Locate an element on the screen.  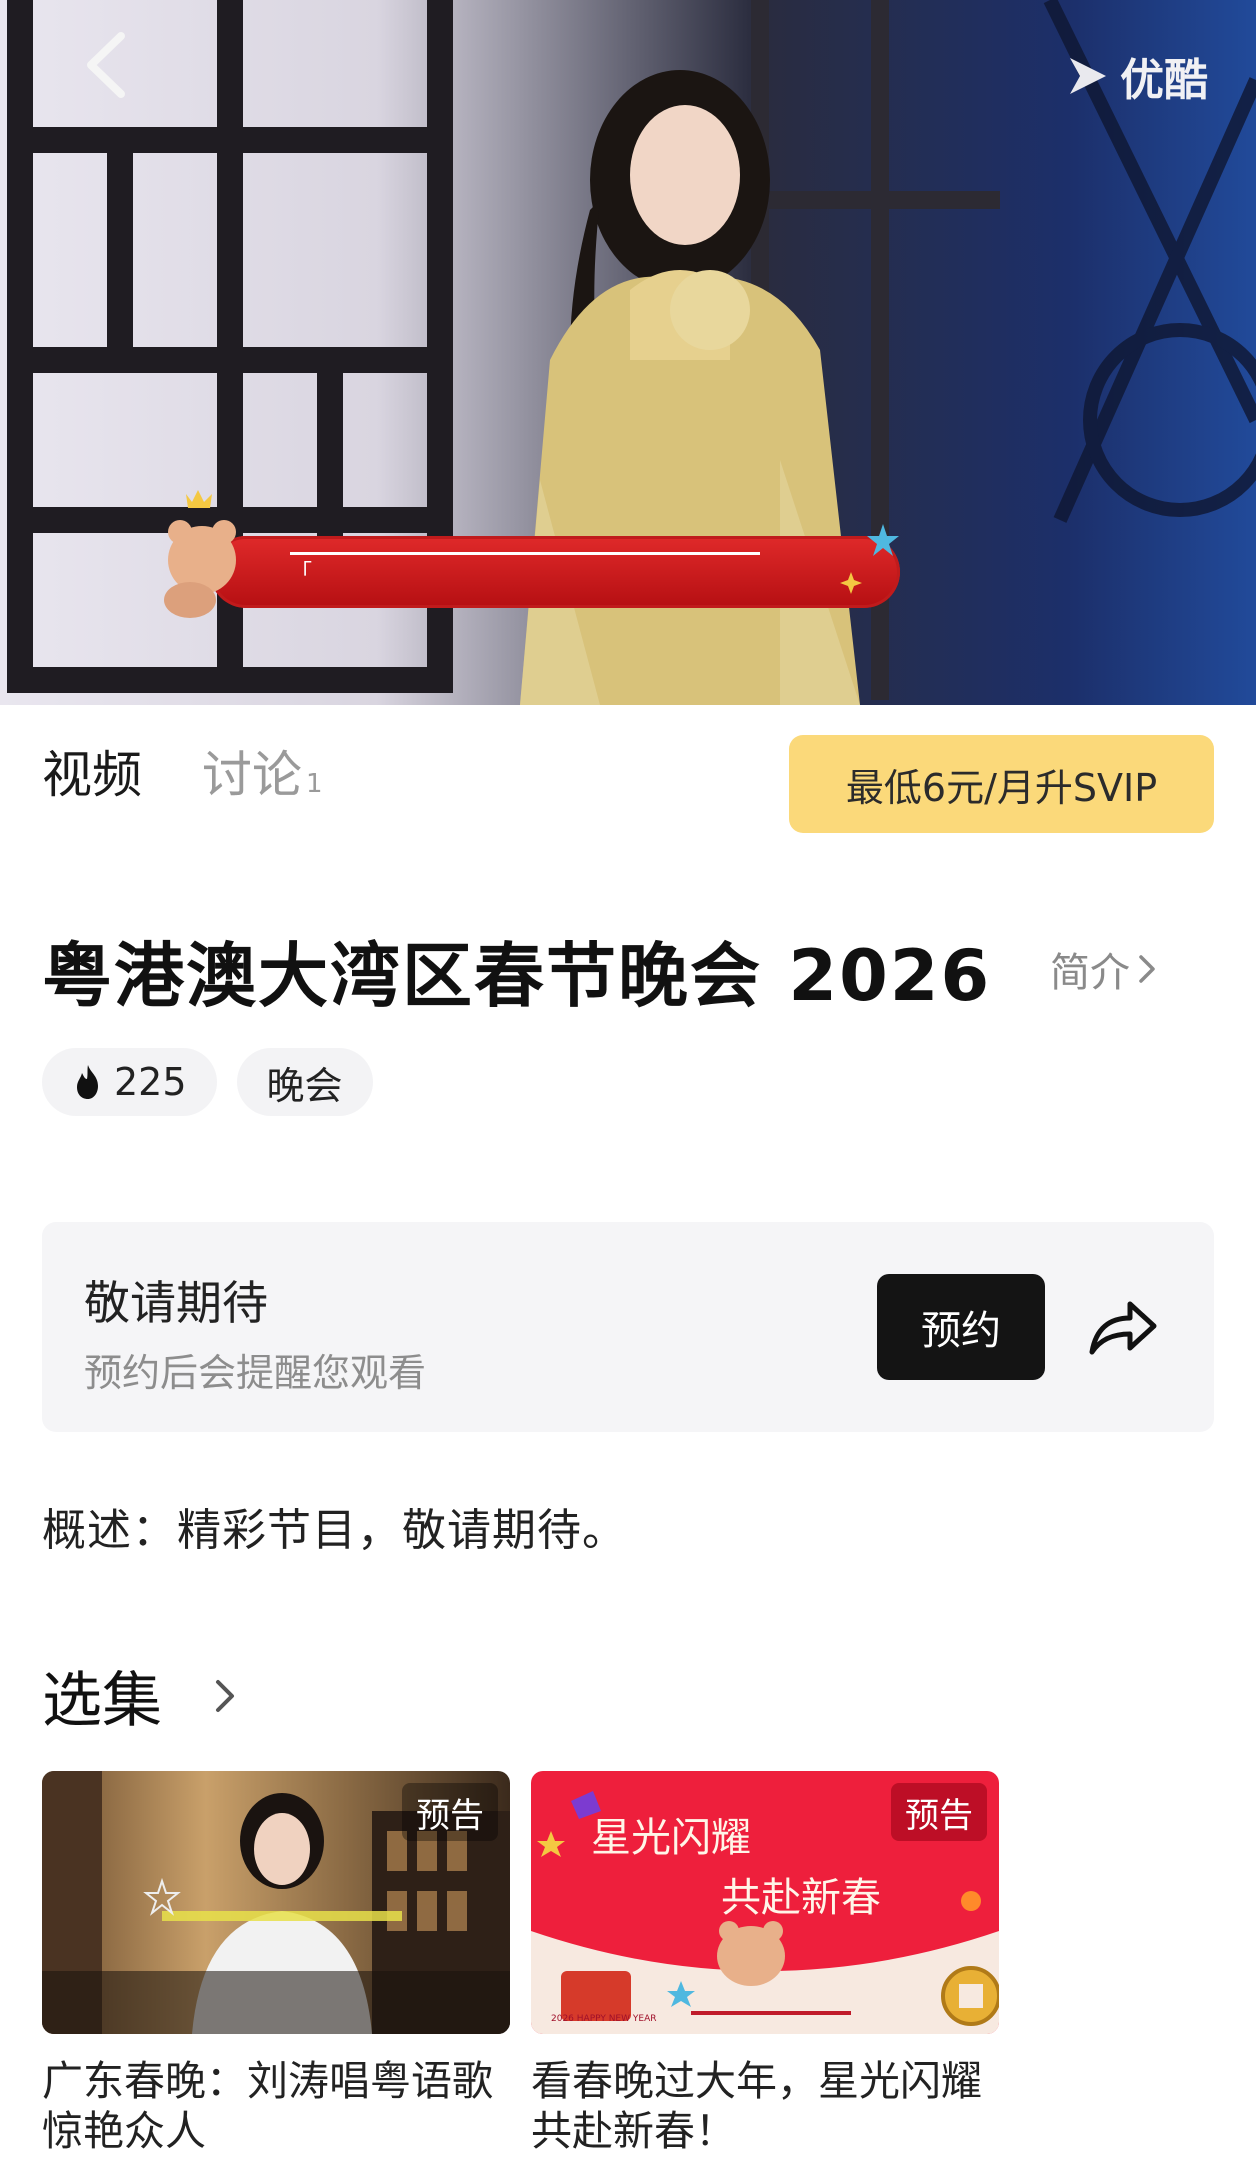
lower-third-banner: 「 is located at coordinates (526, 554).